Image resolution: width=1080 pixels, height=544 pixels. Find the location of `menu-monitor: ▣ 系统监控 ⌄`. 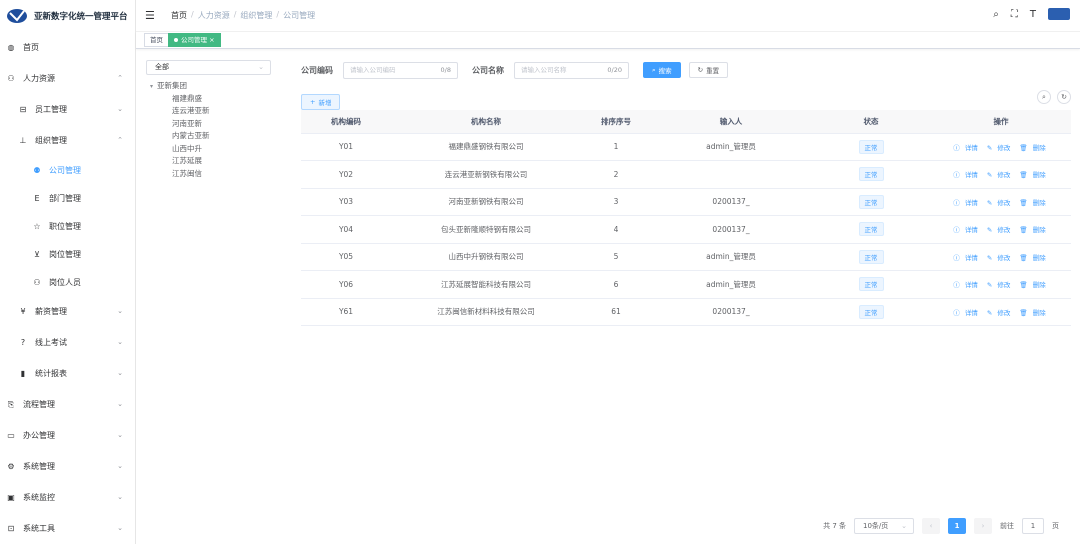

menu-monitor: ▣ 系统监控 ⌄ is located at coordinates (67, 497).